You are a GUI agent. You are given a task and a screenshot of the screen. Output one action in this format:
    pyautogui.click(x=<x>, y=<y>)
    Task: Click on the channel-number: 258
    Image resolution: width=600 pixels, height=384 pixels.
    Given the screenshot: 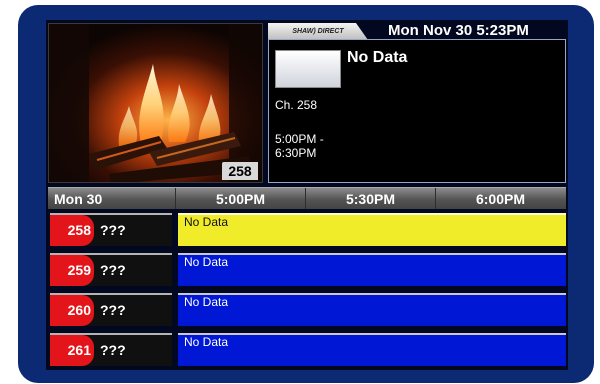 What is the action you would take?
    pyautogui.click(x=72, y=230)
    